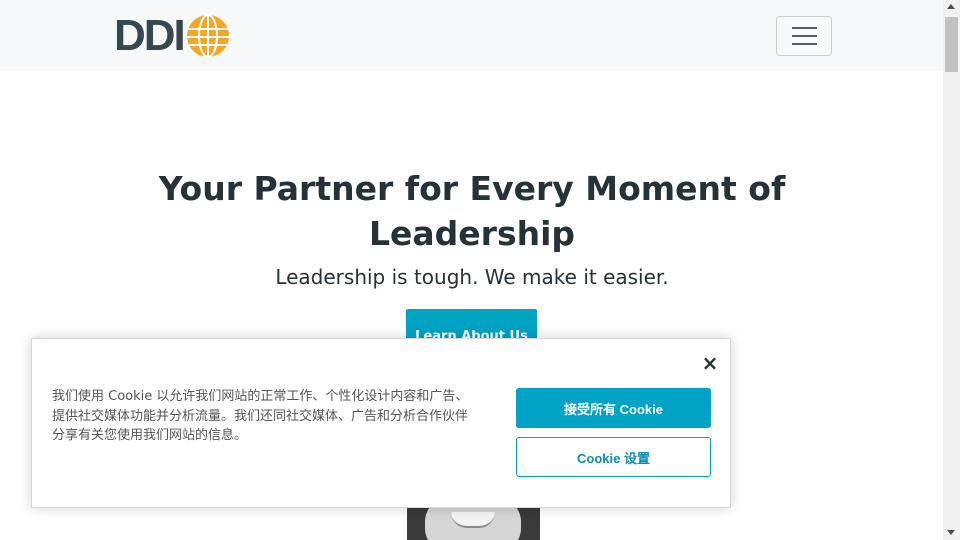 The height and width of the screenshot is (540, 960). What do you see at coordinates (471, 35) in the screenshot?
I see `site-header: DDI` at bounding box center [471, 35].